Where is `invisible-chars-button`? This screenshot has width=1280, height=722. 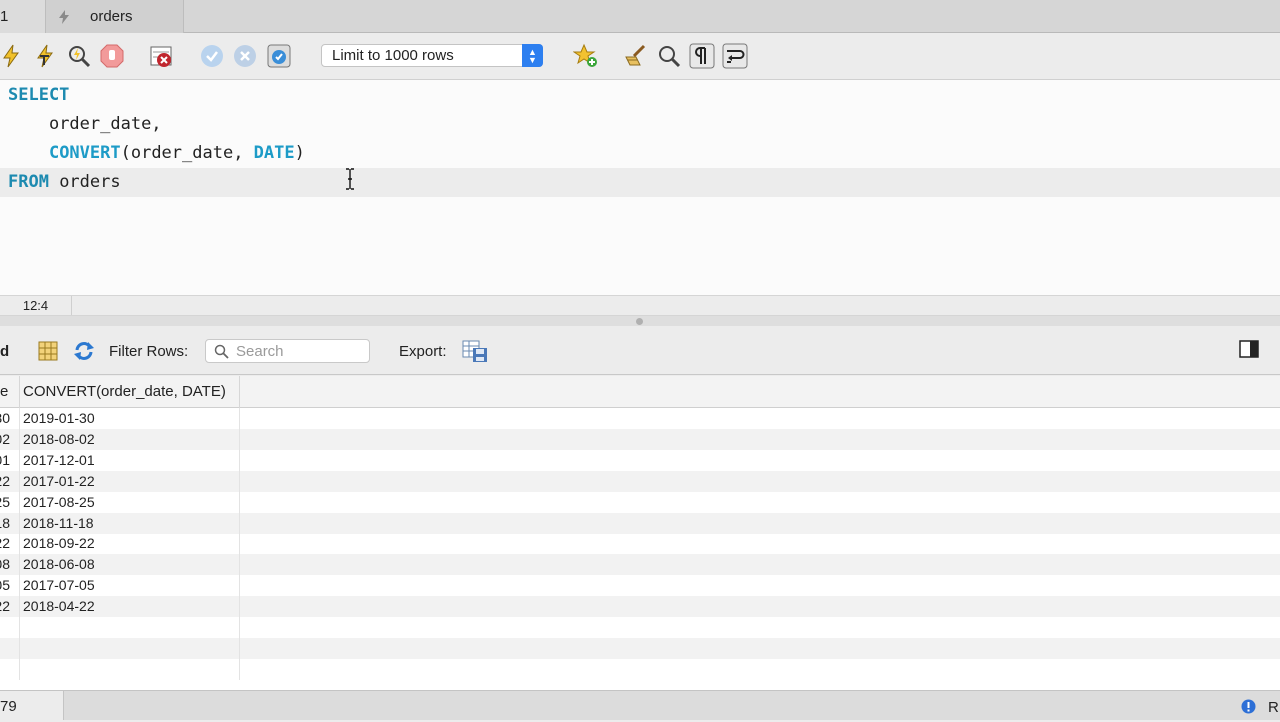 invisible-chars-button is located at coordinates (702, 56).